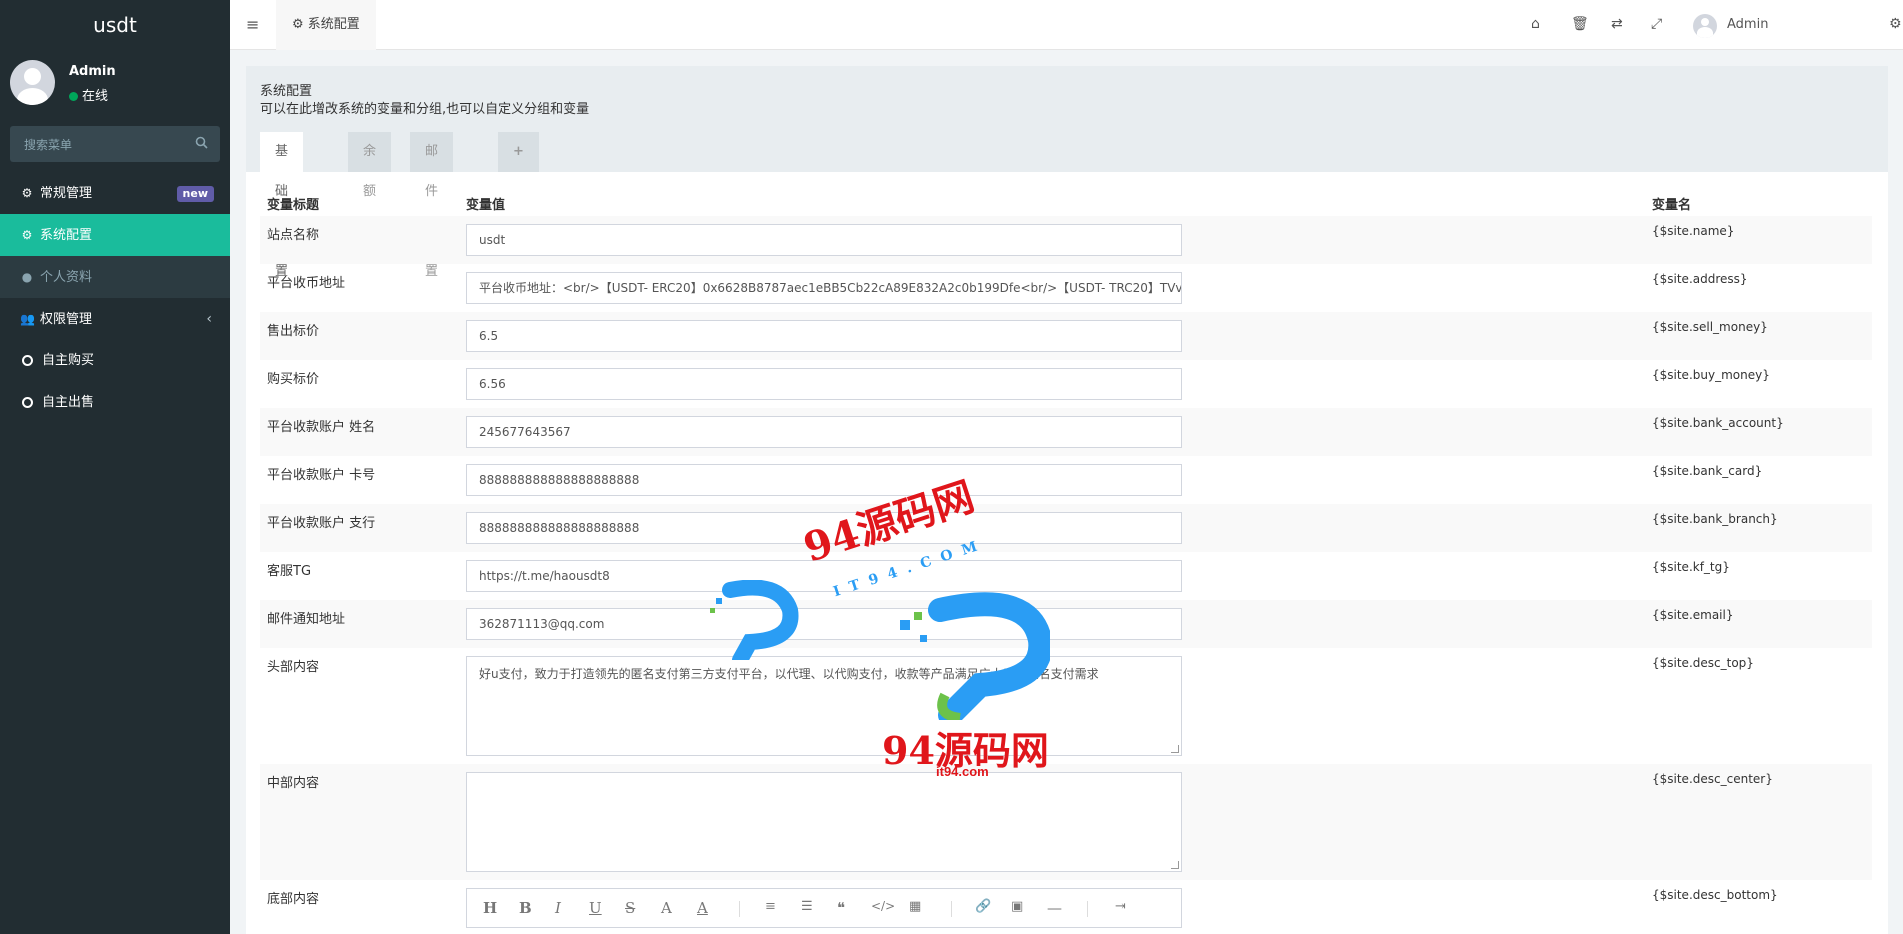  I want to click on row-label: 购买标价, so click(293, 379).